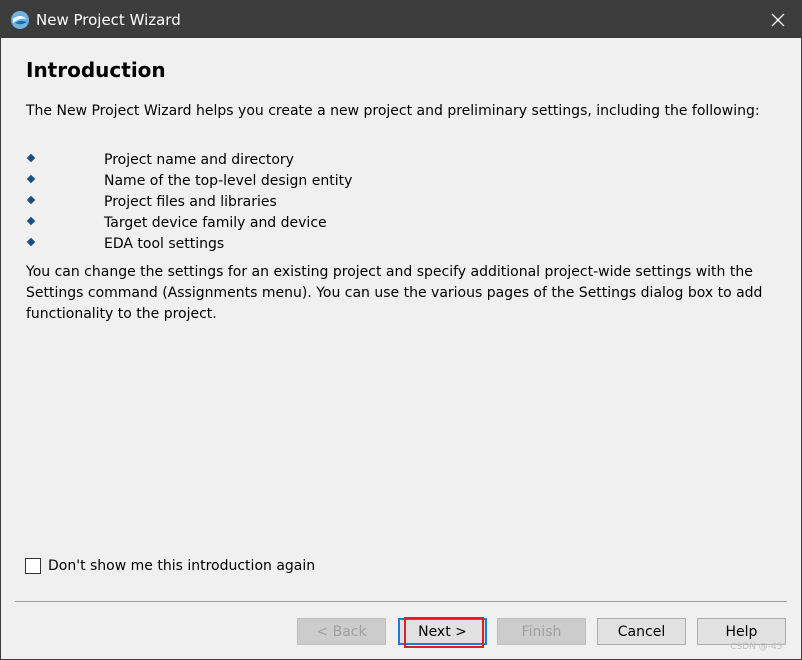 This screenshot has width=802, height=660. I want to click on close-button, so click(778, 19).